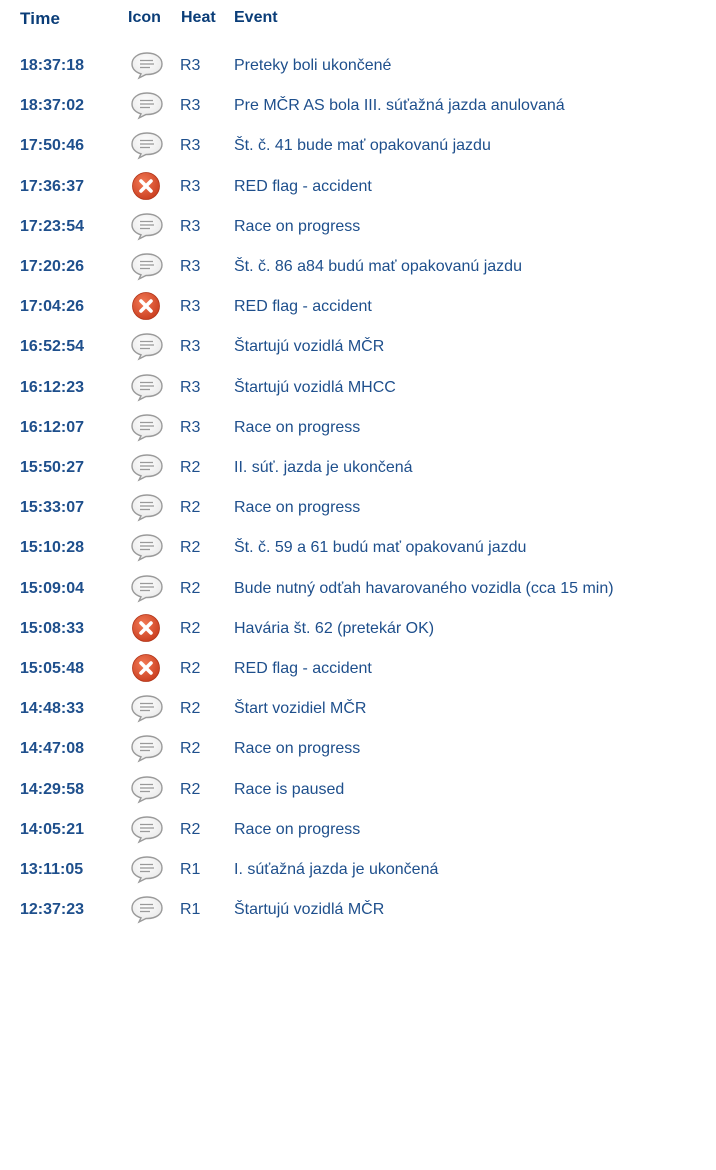  Describe the element at coordinates (52, 749) in the screenshot. I see `event-time: 14:47:08` at that location.